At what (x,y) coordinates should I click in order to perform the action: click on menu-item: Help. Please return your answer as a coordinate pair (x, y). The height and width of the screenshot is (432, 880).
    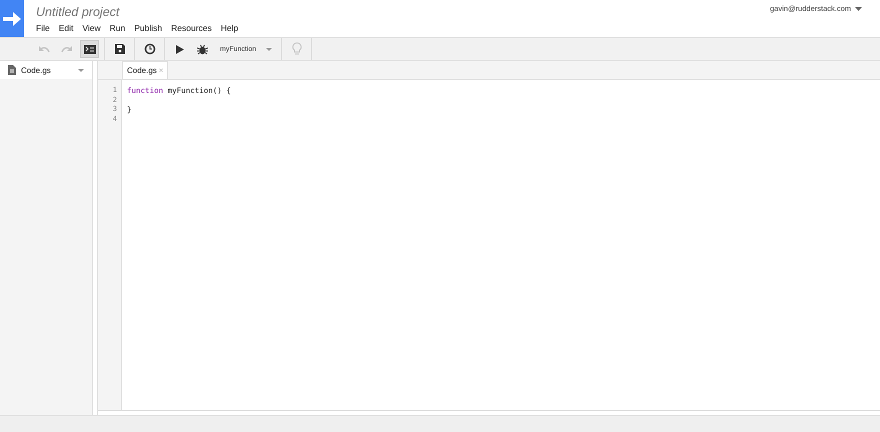
    Looking at the image, I should click on (229, 28).